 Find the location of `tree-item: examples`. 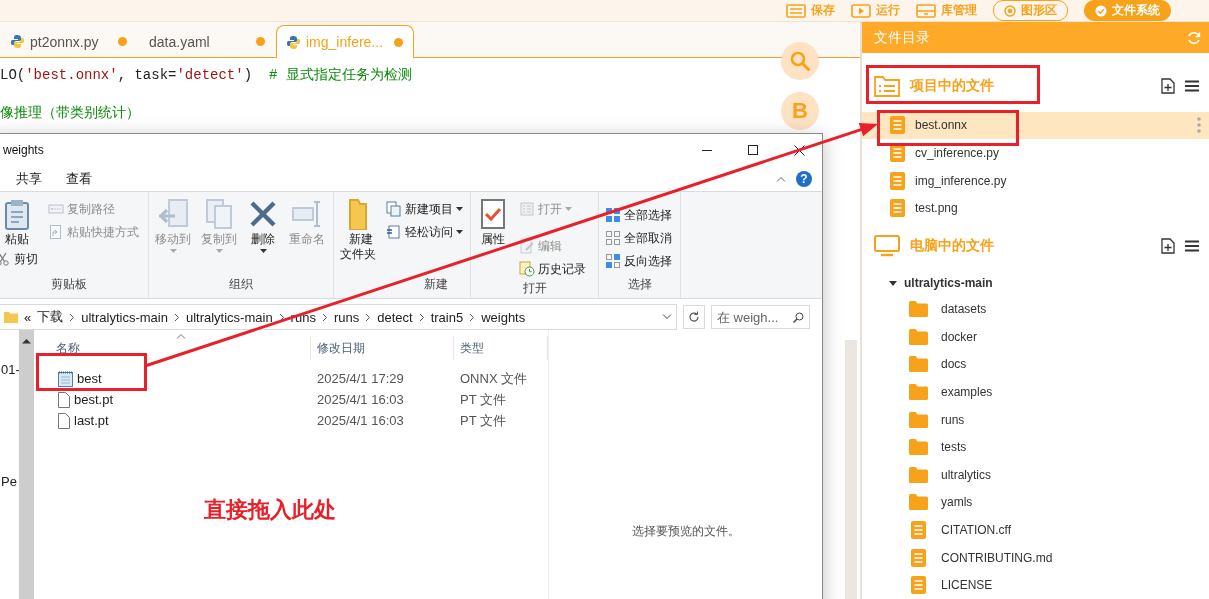

tree-item: examples is located at coordinates (1035, 392).